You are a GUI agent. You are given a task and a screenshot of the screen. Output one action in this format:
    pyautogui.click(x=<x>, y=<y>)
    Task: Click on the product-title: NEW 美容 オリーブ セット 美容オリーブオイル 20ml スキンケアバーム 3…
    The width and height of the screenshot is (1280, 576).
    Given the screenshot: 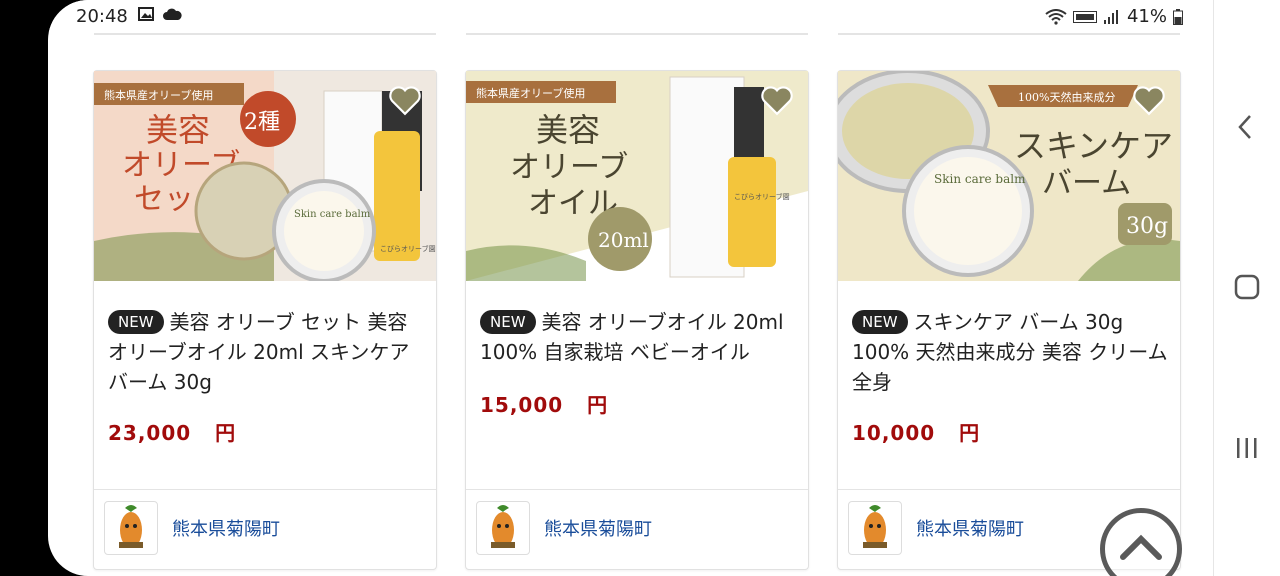 What is the action you would take?
    pyautogui.click(x=266, y=352)
    